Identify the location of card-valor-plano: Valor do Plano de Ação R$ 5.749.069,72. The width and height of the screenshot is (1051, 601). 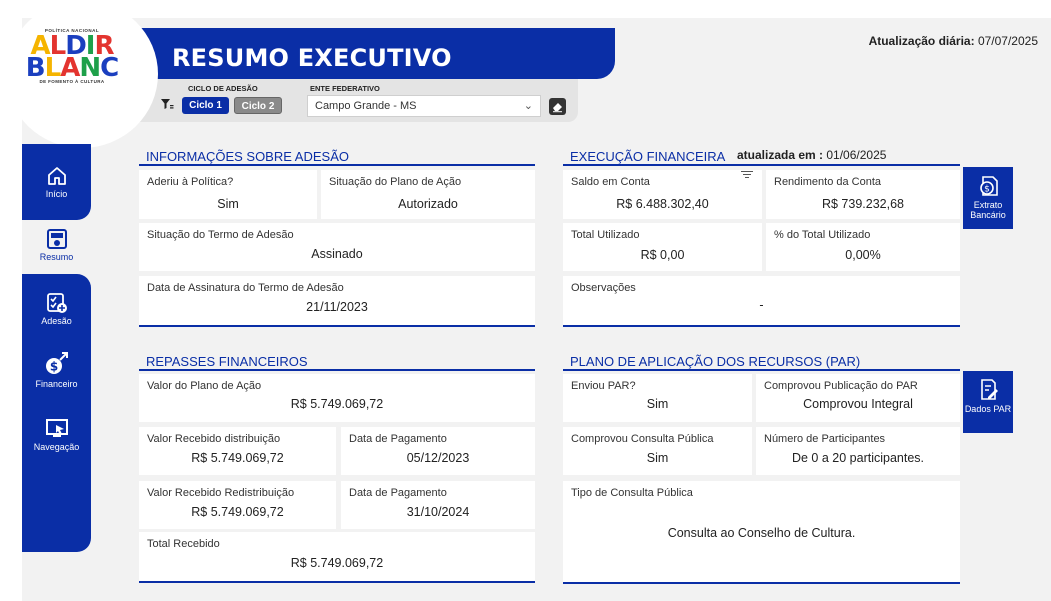
(337, 398).